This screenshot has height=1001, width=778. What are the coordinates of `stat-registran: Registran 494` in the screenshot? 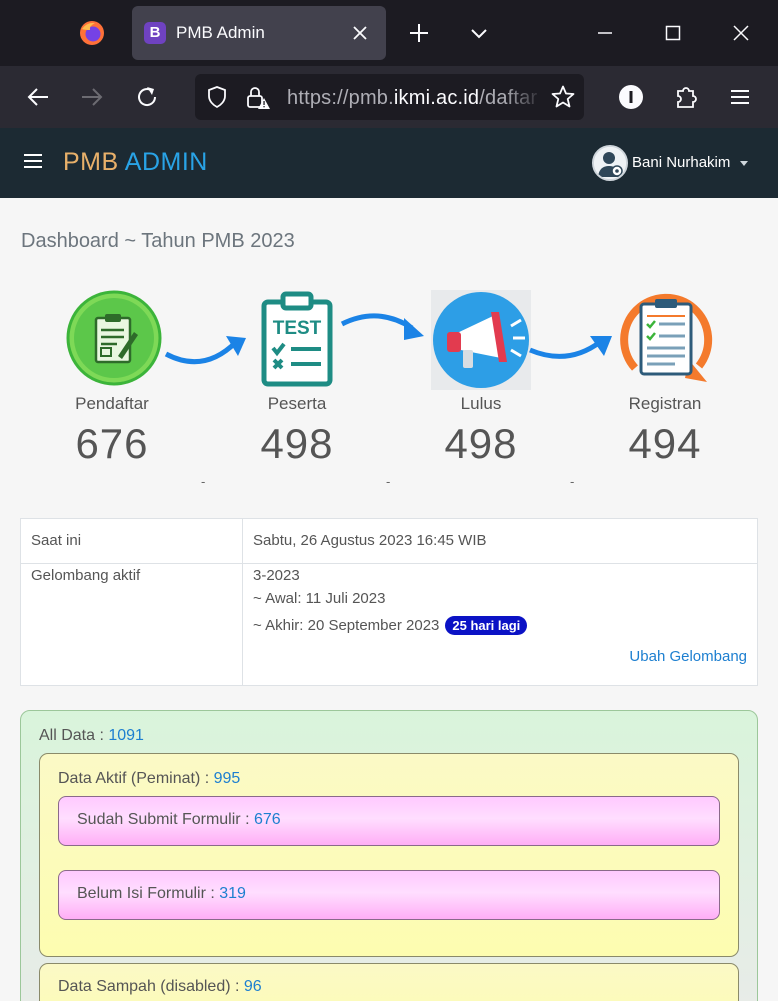 It's located at (665, 379).